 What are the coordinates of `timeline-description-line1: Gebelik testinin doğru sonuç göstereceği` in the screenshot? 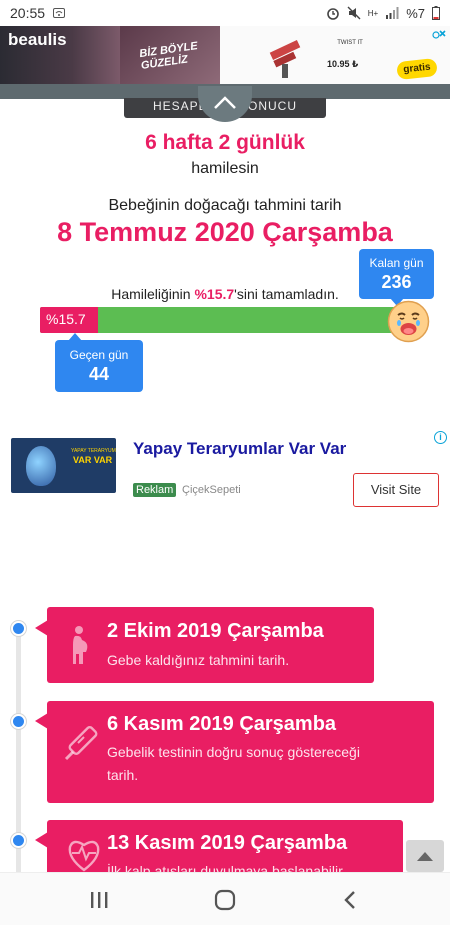 It's located at (233, 752).